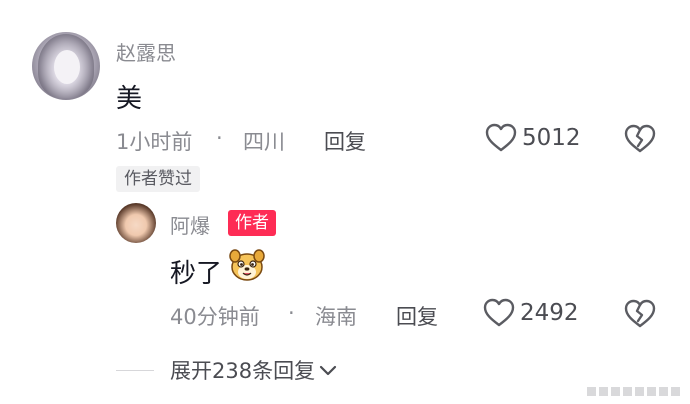 This screenshot has width=690, height=404. I want to click on author-tag-badge: 作者, so click(252, 223).